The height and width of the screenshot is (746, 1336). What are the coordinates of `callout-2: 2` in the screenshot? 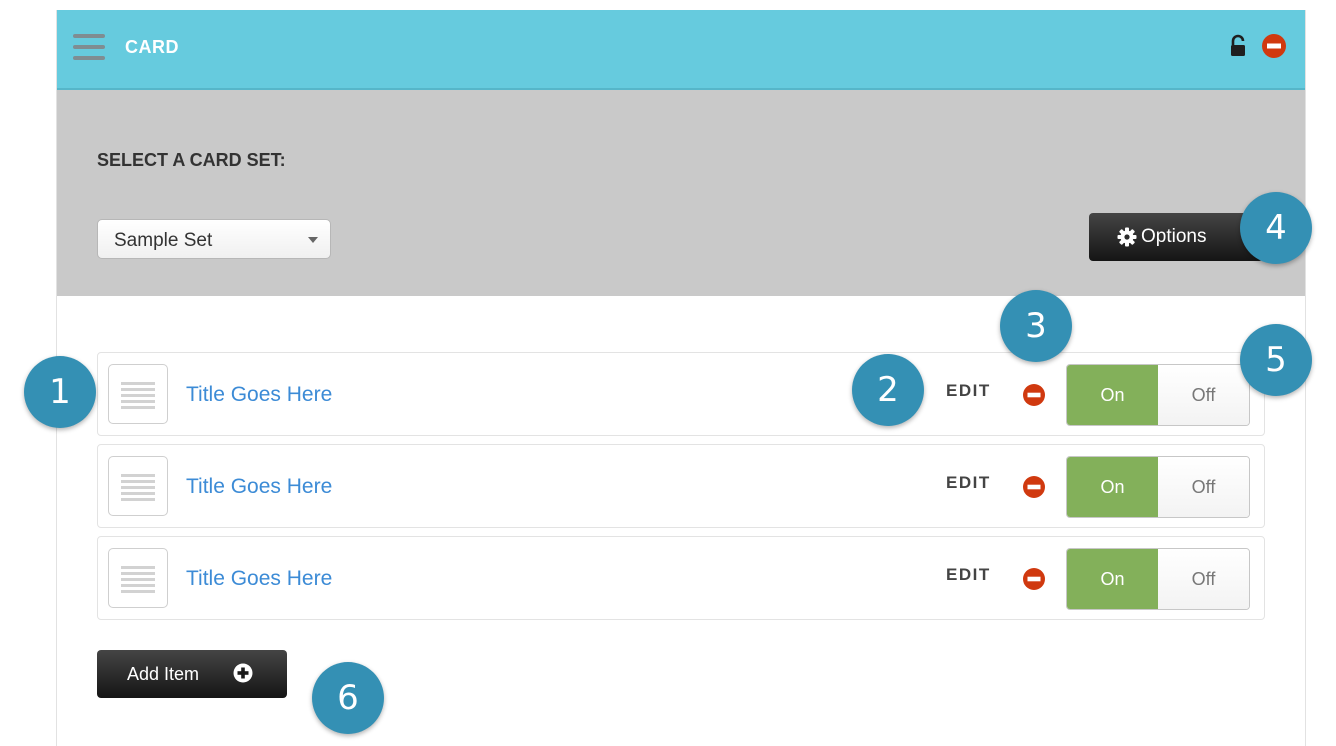 It's located at (888, 390).